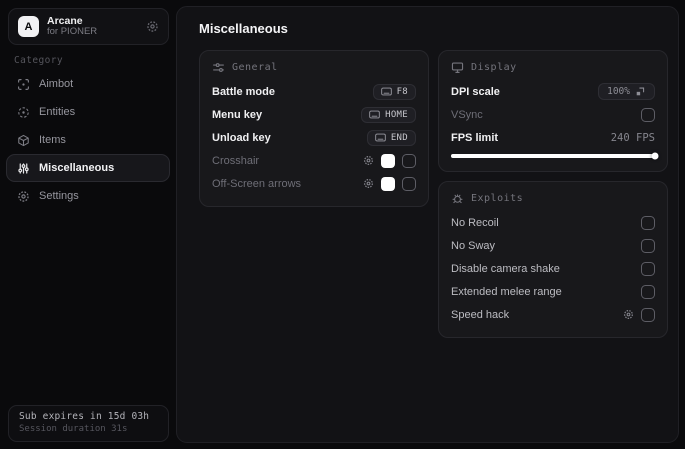  What do you see at coordinates (56, 84) in the screenshot?
I see `sidebar-item-label: Aimbot` at bounding box center [56, 84].